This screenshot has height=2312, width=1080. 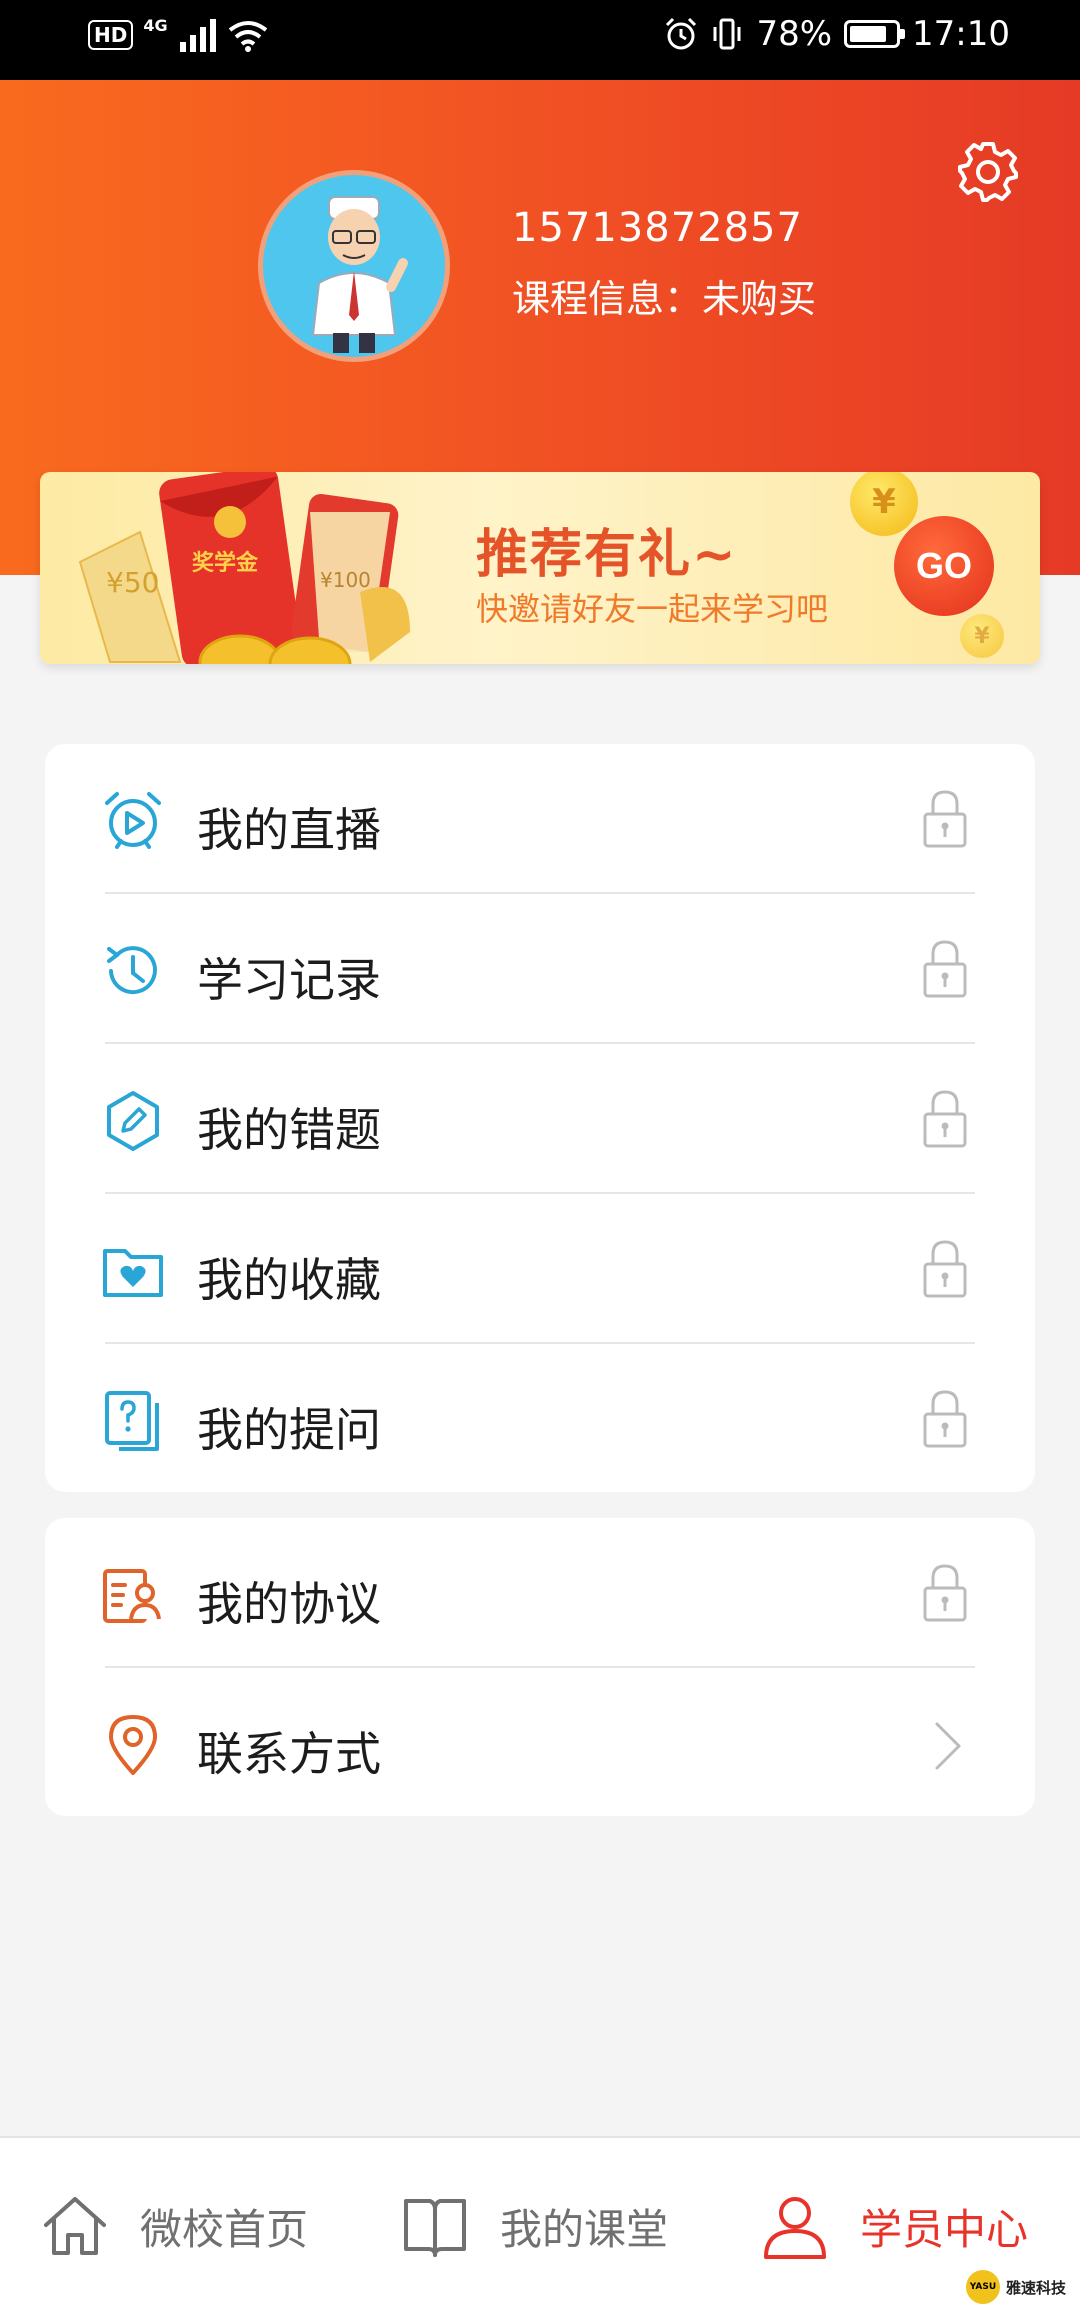 What do you see at coordinates (133, 1273) in the screenshot?
I see `heart-folder-icon` at bounding box center [133, 1273].